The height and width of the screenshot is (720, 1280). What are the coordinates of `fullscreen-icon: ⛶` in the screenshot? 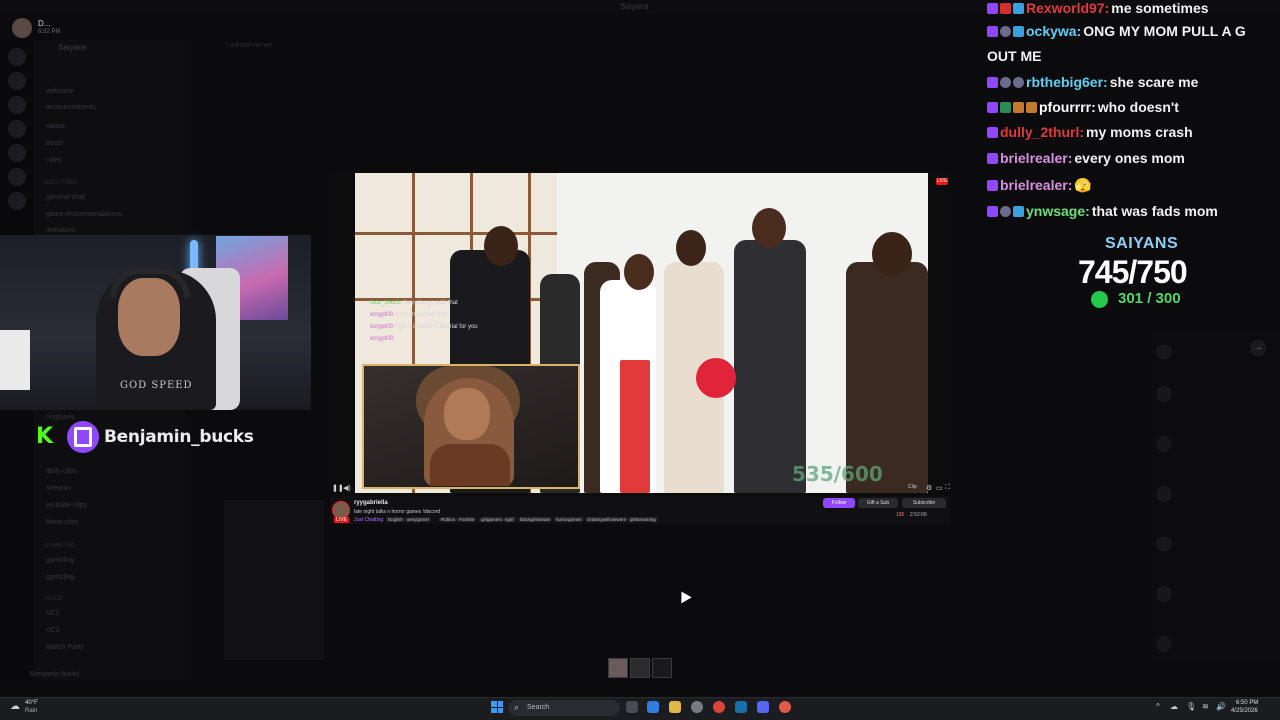 It's located at (947, 488).